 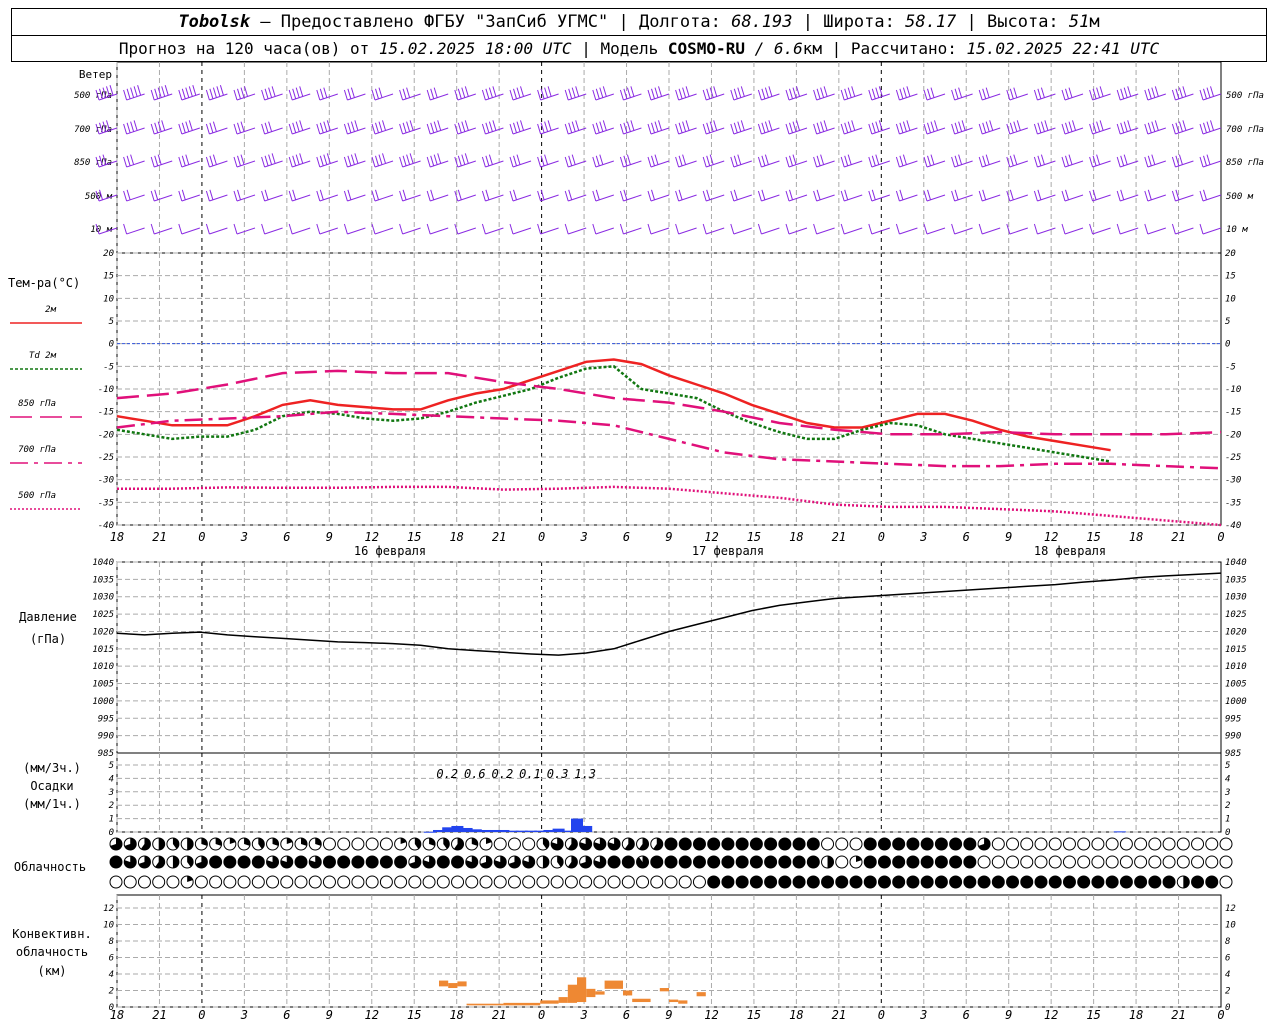 I want to click on conv-hour-tick: 21, so click(x=839, y=1015).